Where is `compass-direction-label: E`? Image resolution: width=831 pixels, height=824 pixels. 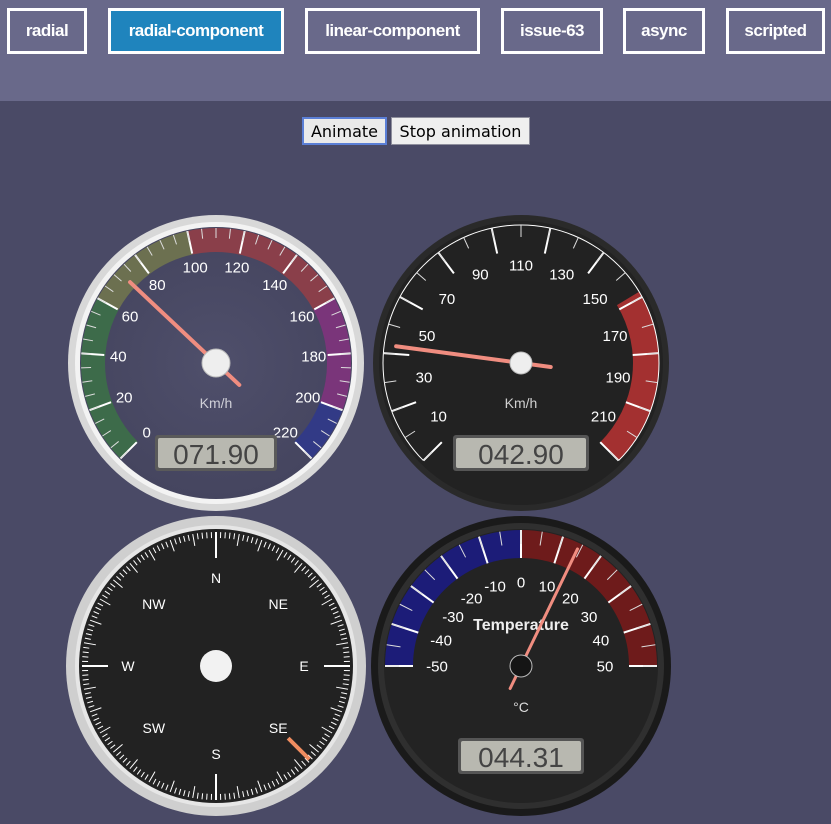 compass-direction-label: E is located at coordinates (303, 666).